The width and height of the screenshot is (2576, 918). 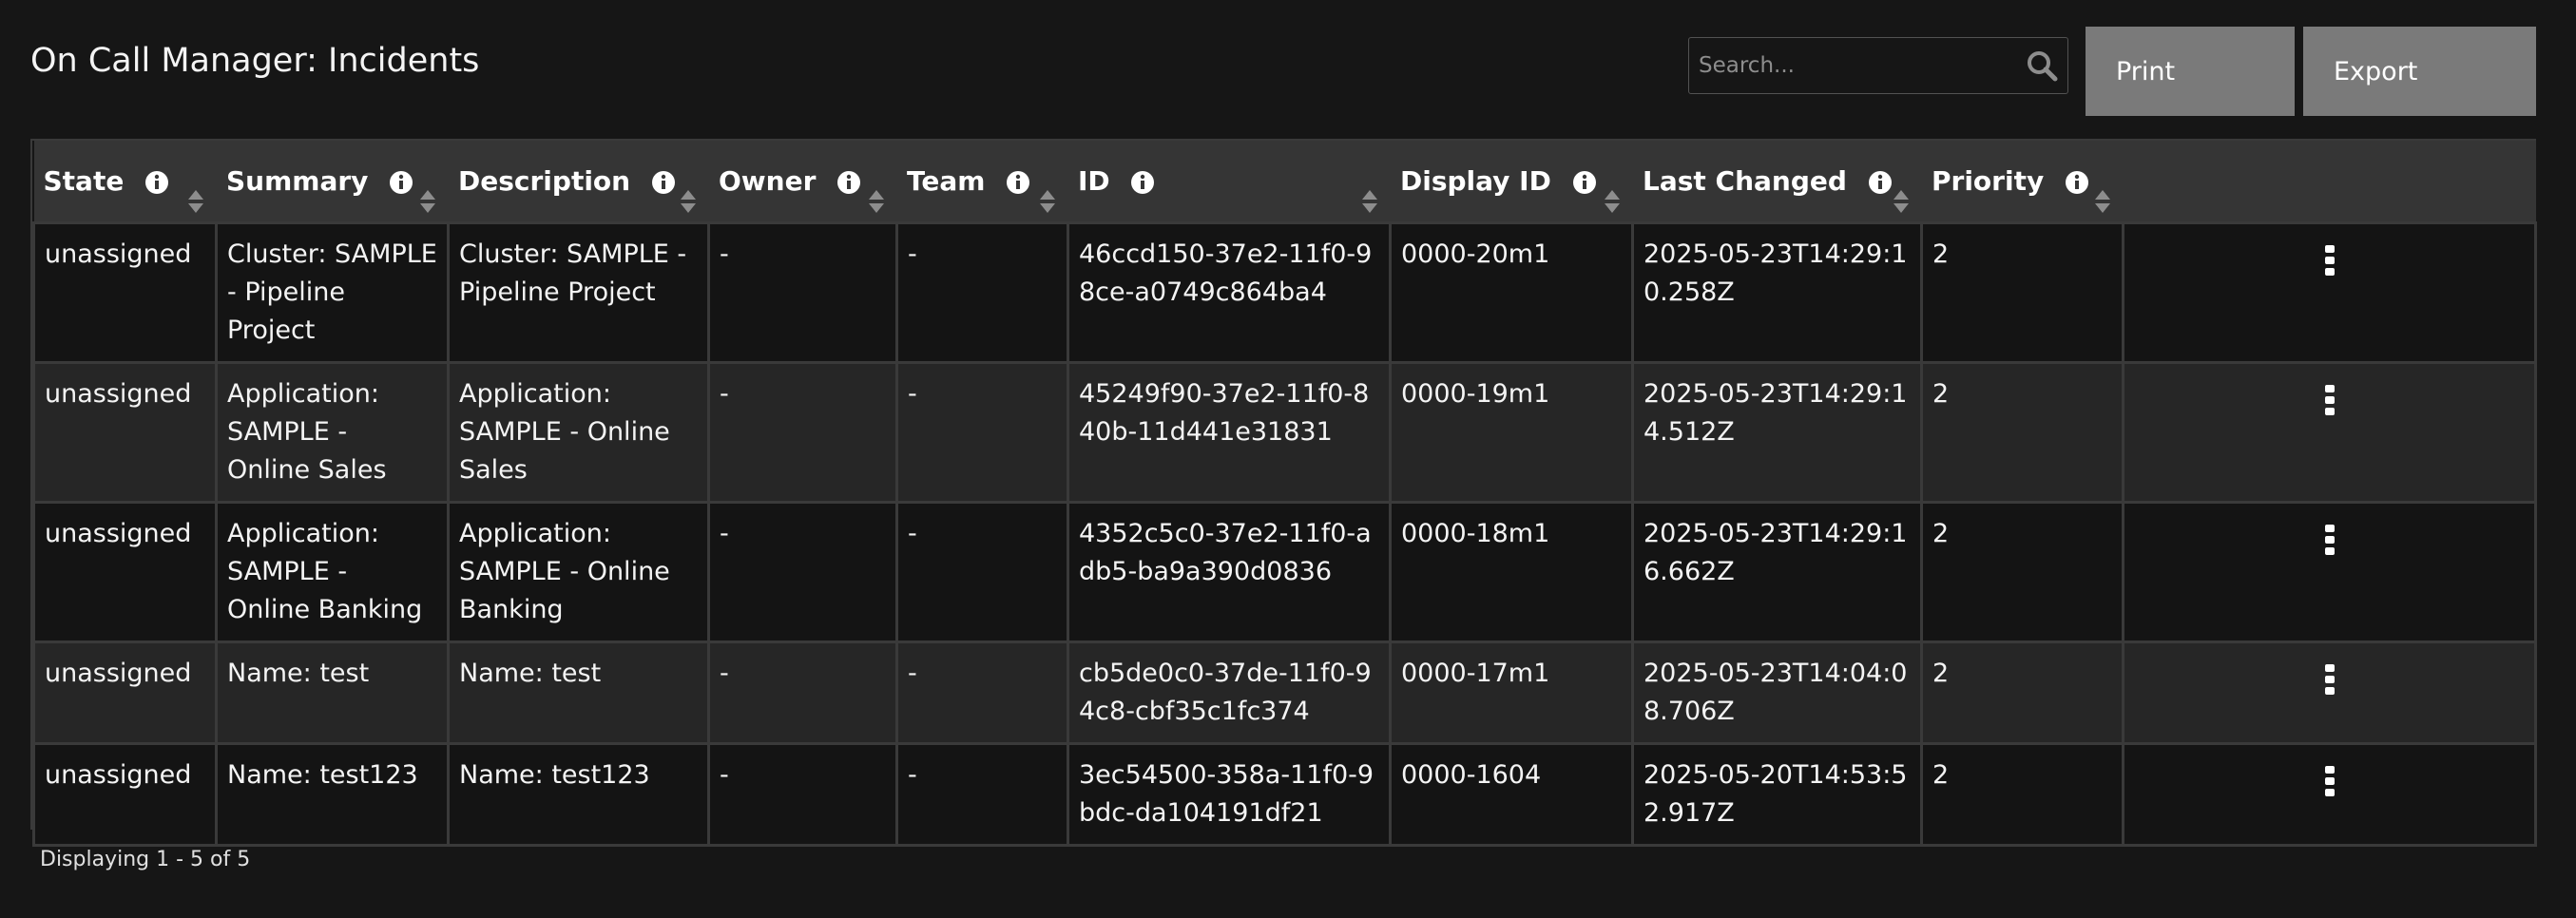 I want to click on cell-last-changed: 2025-05-23T14:29:10.258Z, so click(x=1777, y=292).